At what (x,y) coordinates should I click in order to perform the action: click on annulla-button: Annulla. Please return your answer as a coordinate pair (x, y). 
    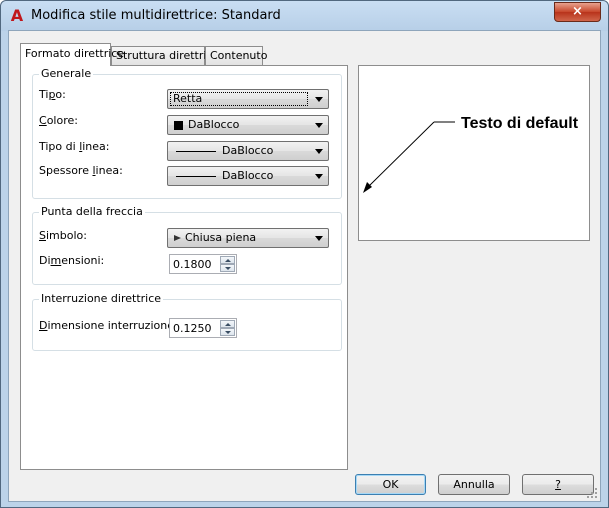
    Looking at the image, I should click on (474, 484).